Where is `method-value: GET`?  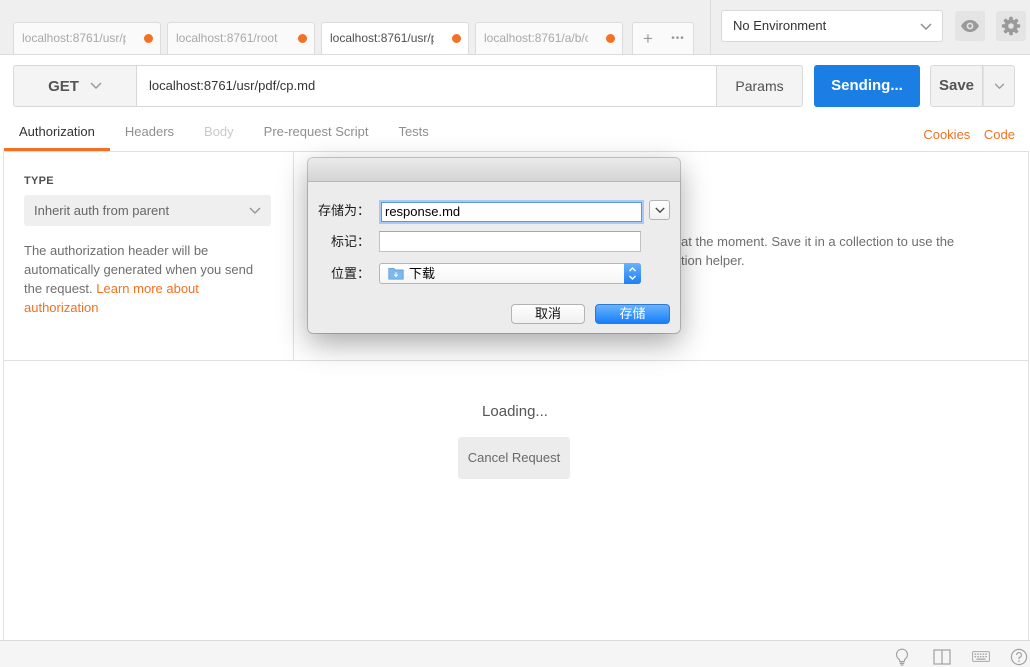
method-value: GET is located at coordinates (63, 86).